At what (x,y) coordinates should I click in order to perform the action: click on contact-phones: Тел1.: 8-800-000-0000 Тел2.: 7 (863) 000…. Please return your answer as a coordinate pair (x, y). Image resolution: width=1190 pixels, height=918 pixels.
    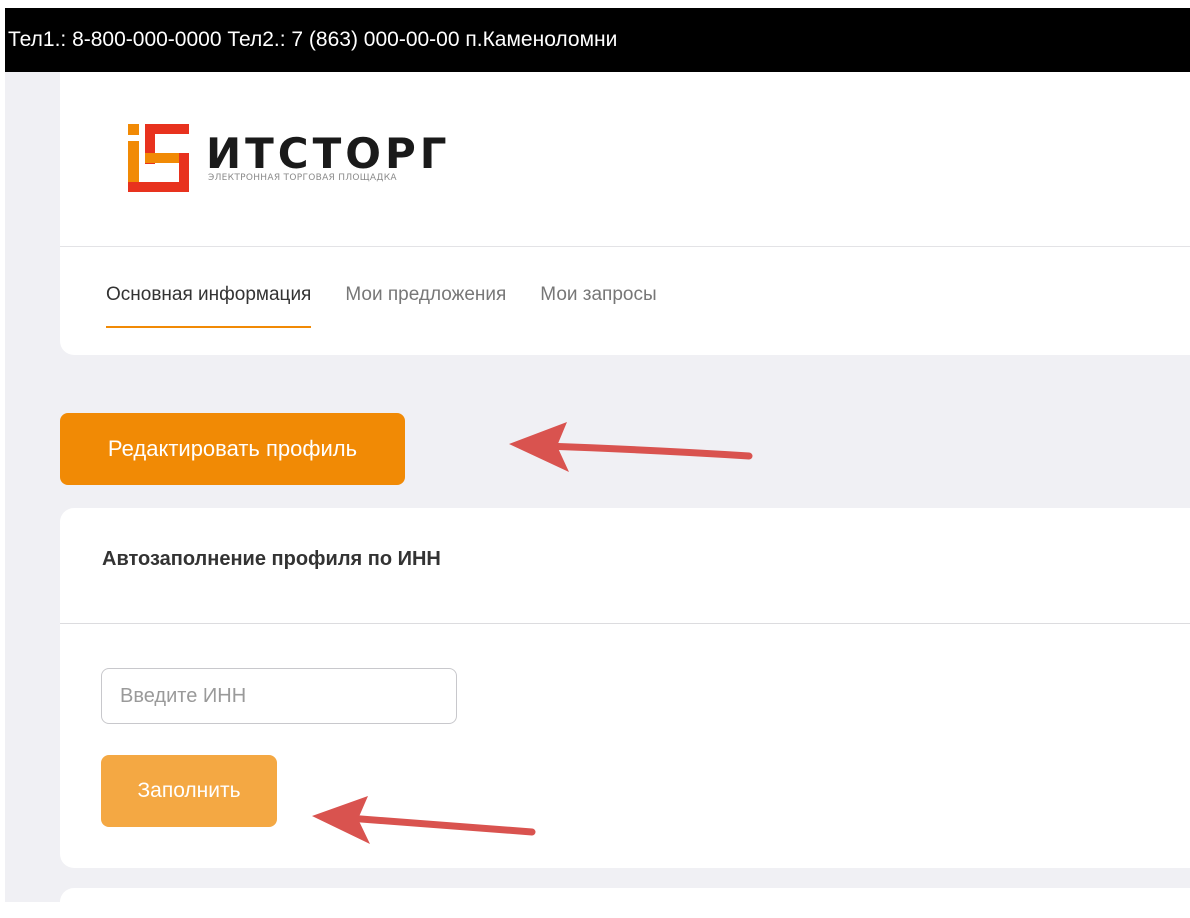
    Looking at the image, I should click on (313, 39).